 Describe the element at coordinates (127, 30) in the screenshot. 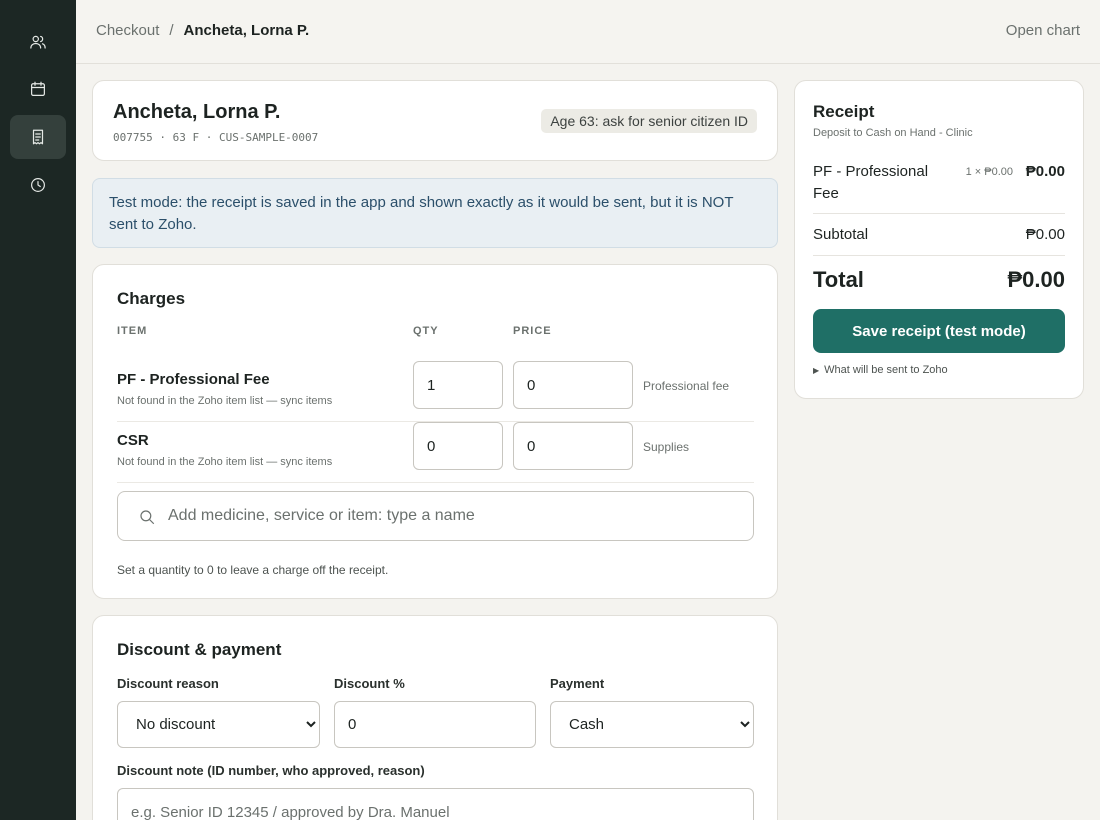

I see `breadcrumb-checkout: Checkout` at that location.